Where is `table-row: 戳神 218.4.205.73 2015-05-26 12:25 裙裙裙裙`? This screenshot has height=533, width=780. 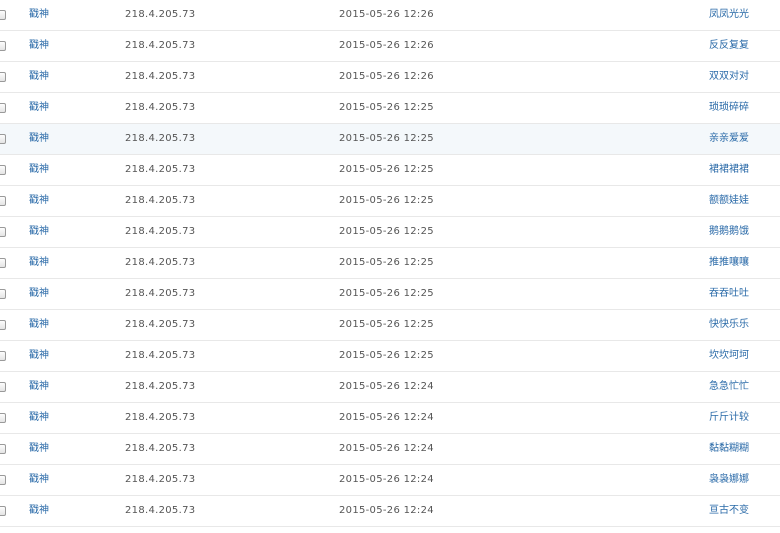
table-row: 戳神 218.4.205.73 2015-05-26 12:25 裙裙裙裙 is located at coordinates (390, 170).